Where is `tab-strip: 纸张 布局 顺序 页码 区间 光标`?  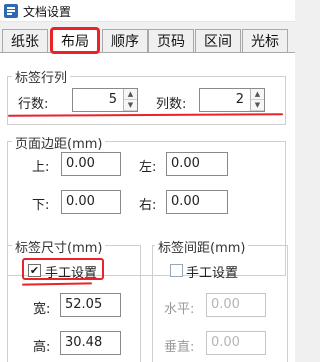
tab-strip: 纸张 布局 顺序 页码 区间 光标 is located at coordinates (147, 41).